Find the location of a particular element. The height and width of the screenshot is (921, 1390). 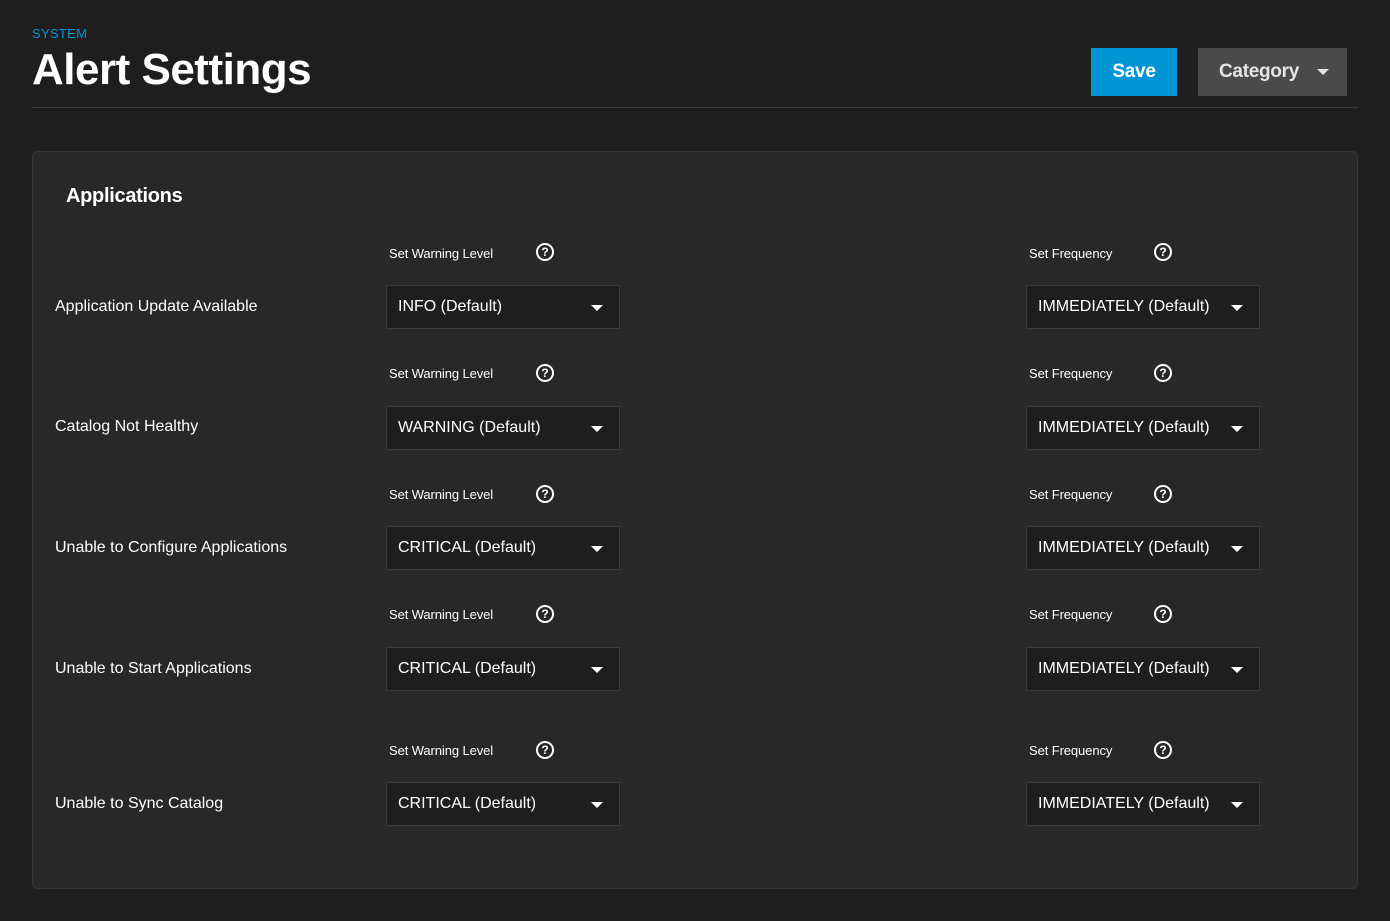

save-button-label: Save is located at coordinates (1134, 71).